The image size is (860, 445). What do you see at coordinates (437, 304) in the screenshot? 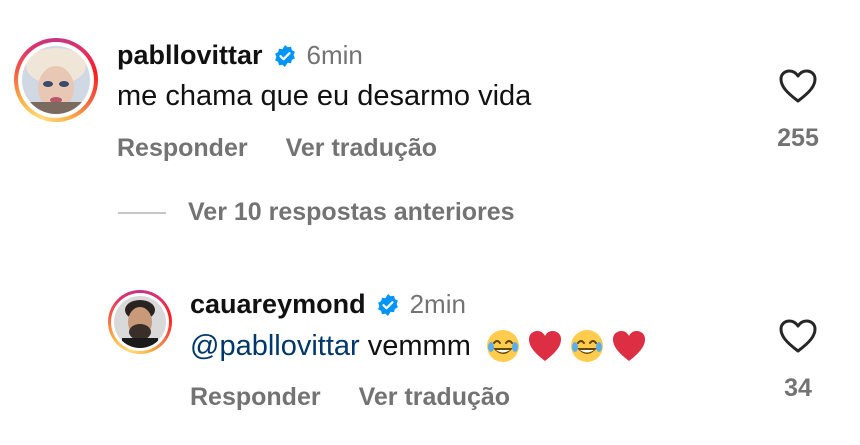
I see `timestamp: 2min` at bounding box center [437, 304].